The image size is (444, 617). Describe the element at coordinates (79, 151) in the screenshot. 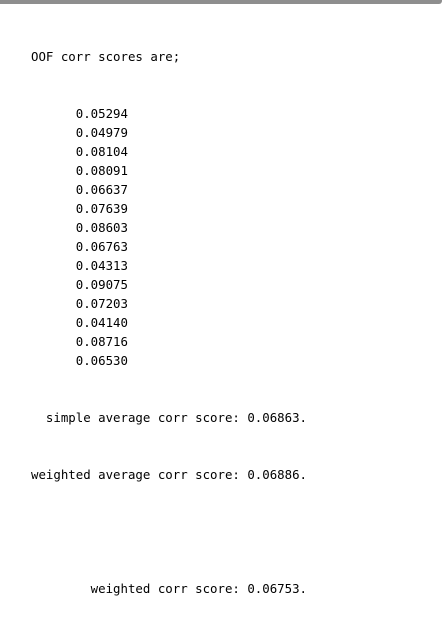

I see `score-value: 0.08104` at that location.